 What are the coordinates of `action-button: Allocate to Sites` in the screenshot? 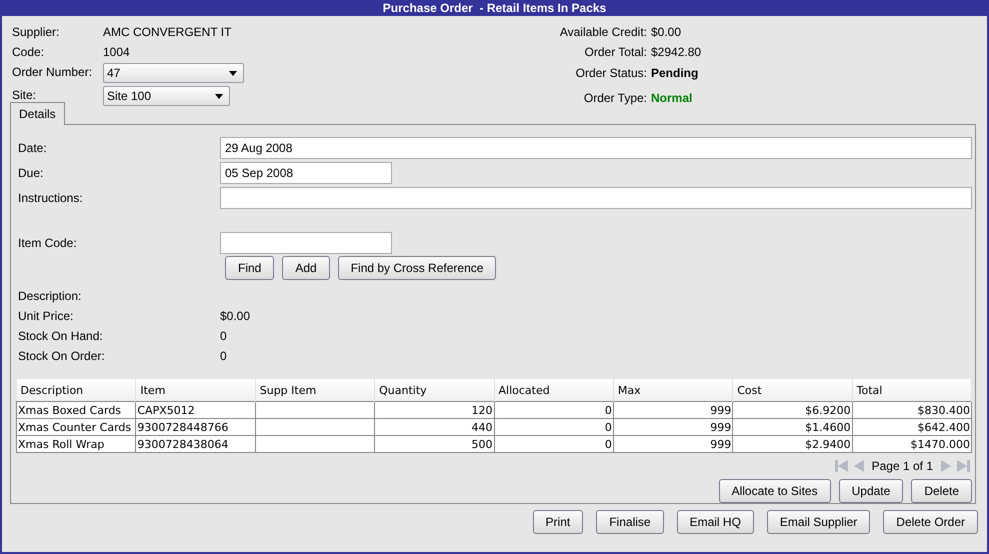 It's located at (774, 491).